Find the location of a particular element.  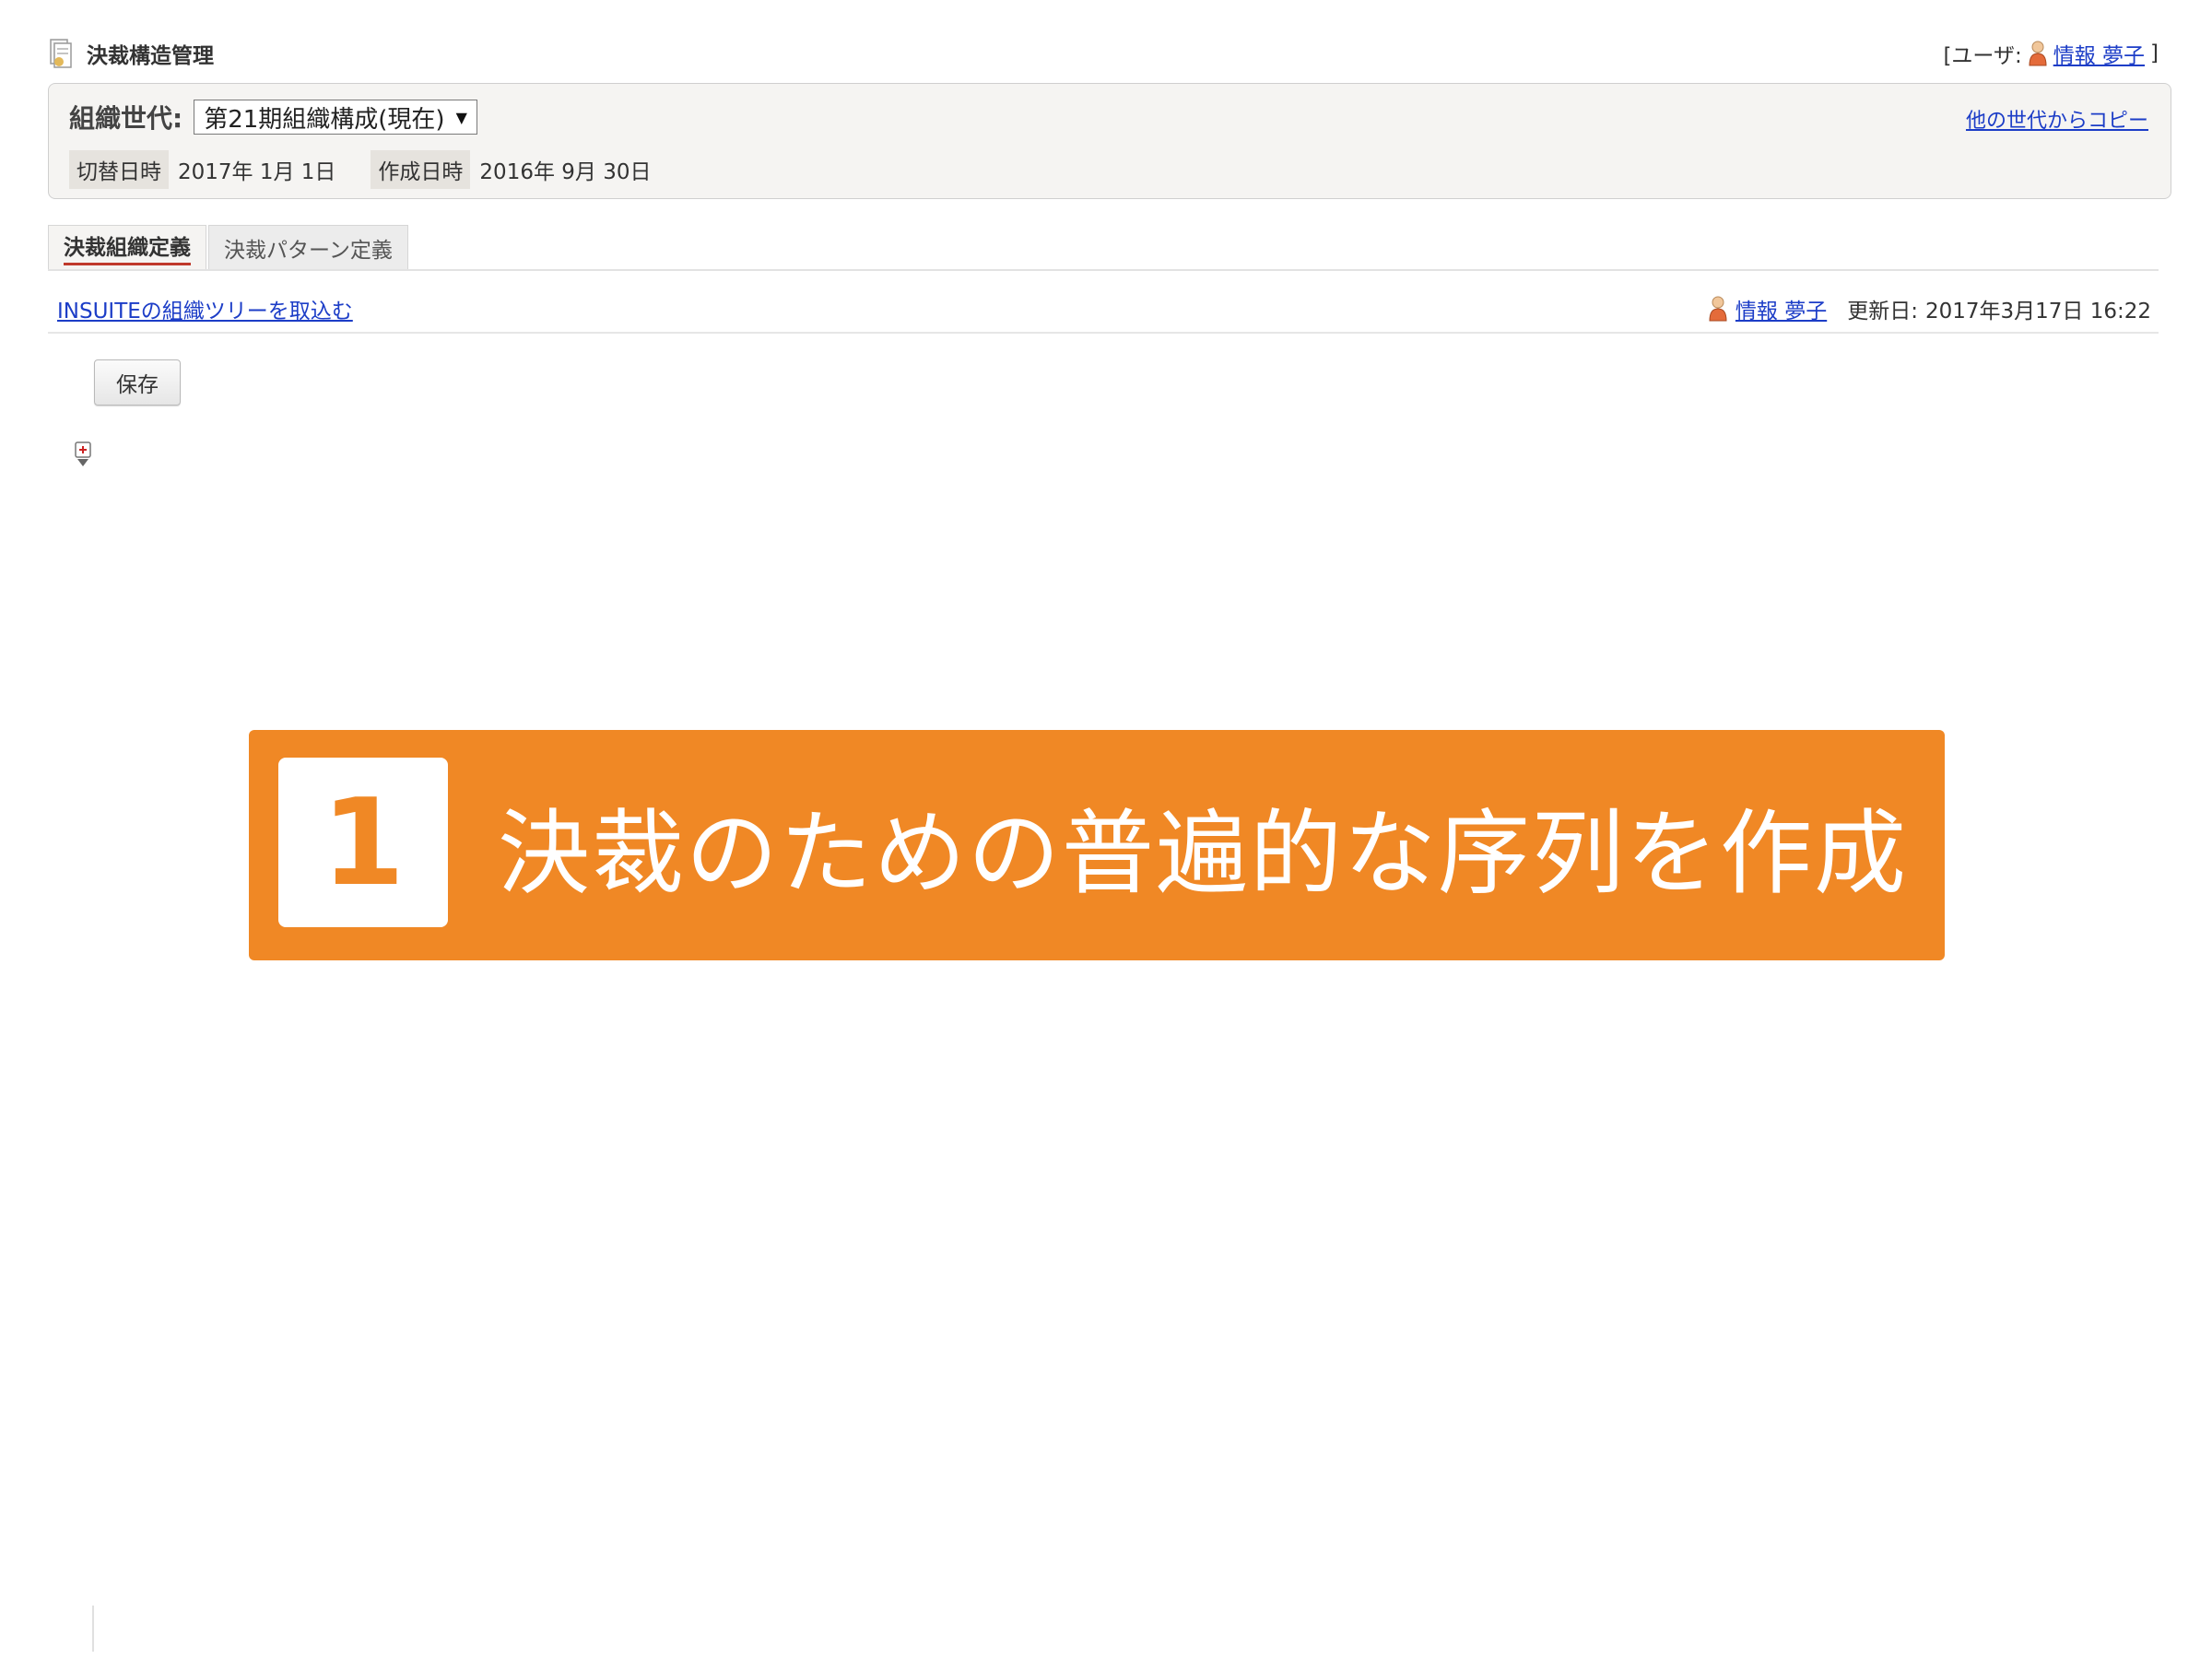

created-date-value: 2016年 9月 30日 is located at coordinates (565, 172).